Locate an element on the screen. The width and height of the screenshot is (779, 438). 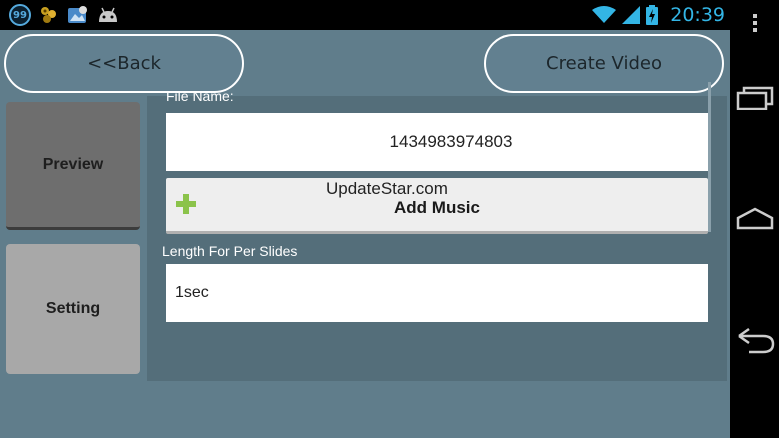
watermark-text: UpdateStar.com is located at coordinates (387, 188).